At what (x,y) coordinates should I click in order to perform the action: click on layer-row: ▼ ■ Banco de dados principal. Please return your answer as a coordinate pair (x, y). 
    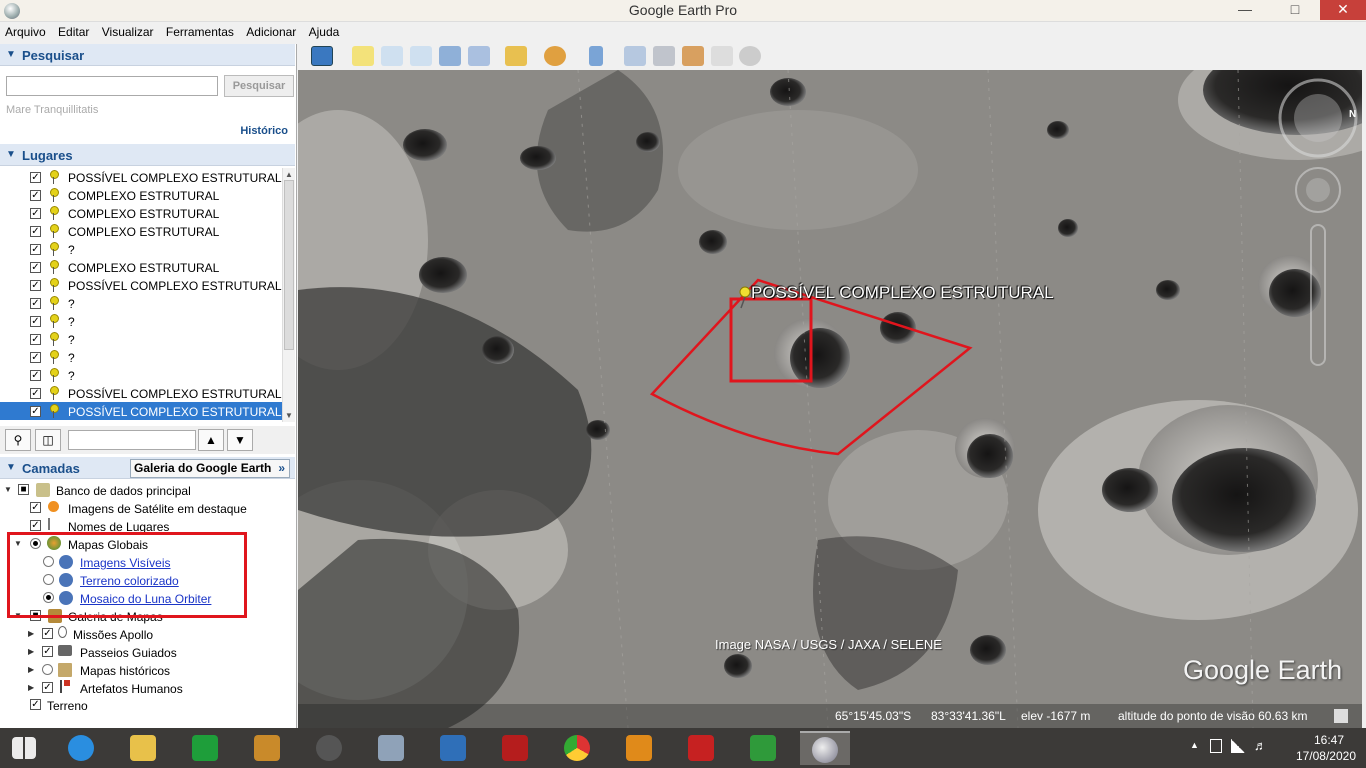
    Looking at the image, I should click on (147, 490).